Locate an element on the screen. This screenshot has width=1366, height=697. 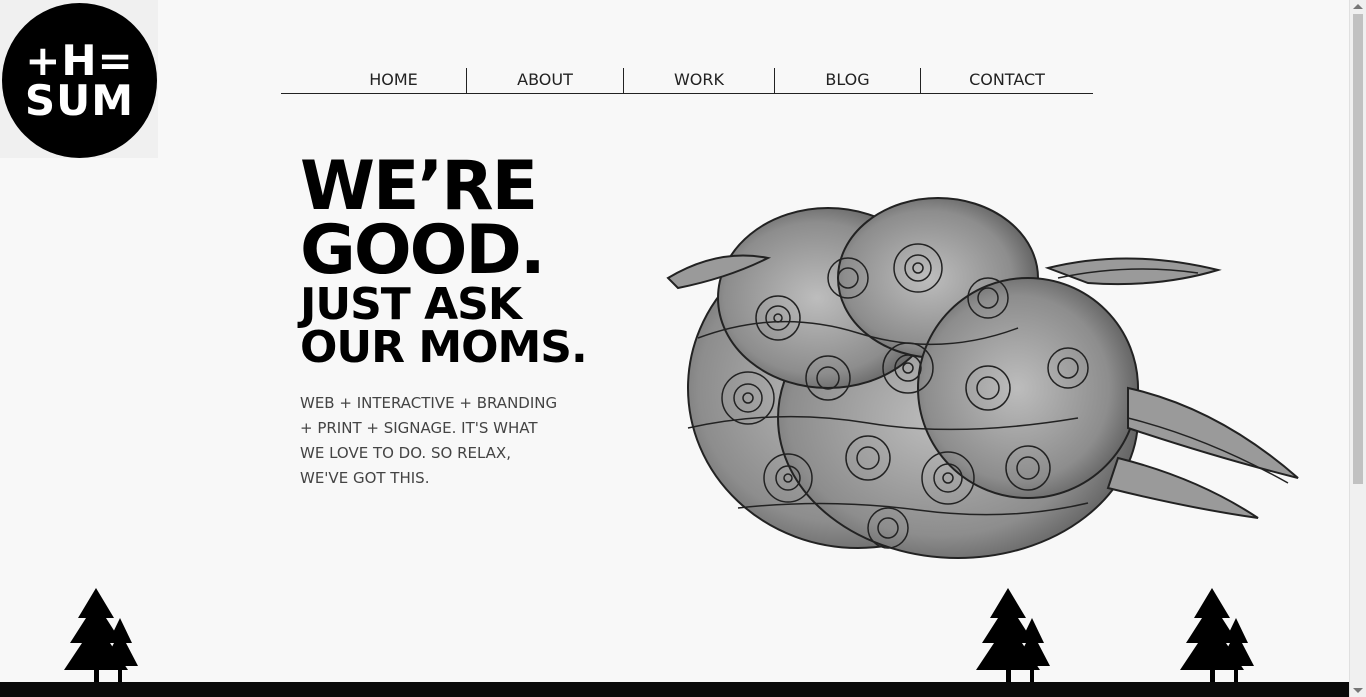
nav-item-about: ABOUT is located at coordinates (544, 80).